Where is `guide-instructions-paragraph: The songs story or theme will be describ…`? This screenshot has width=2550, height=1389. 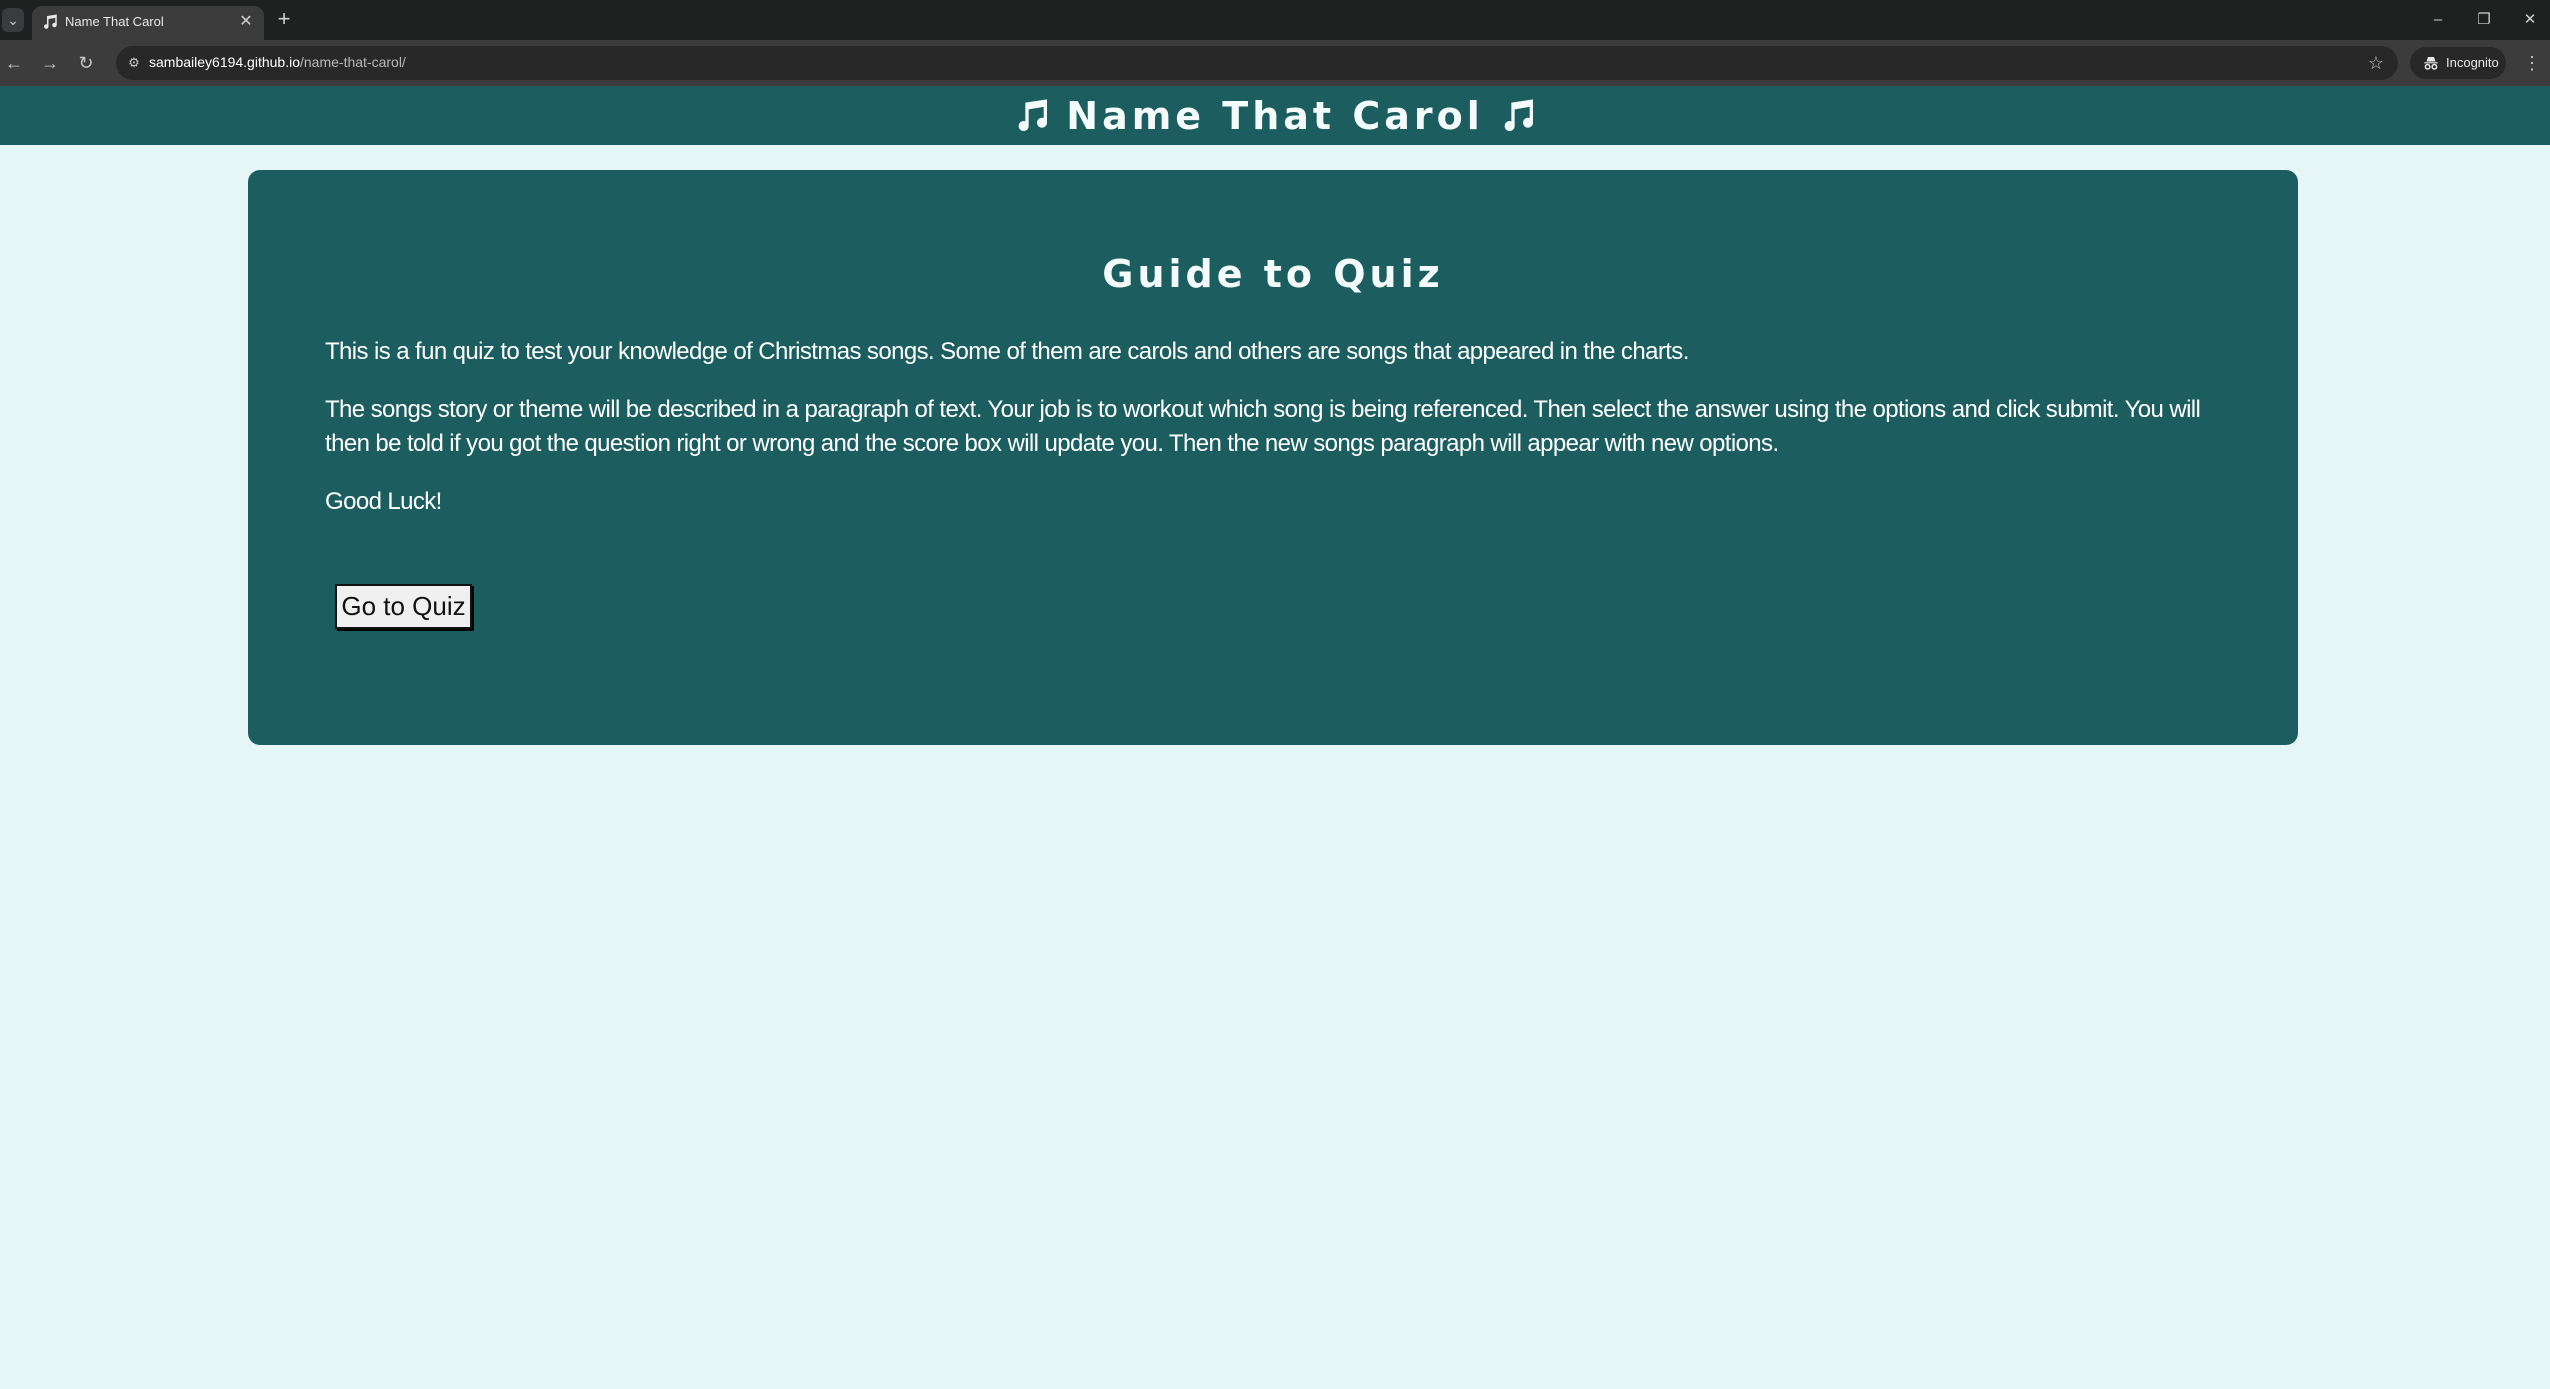 guide-instructions-paragraph: The songs story or theme will be describ… is located at coordinates (1263, 426).